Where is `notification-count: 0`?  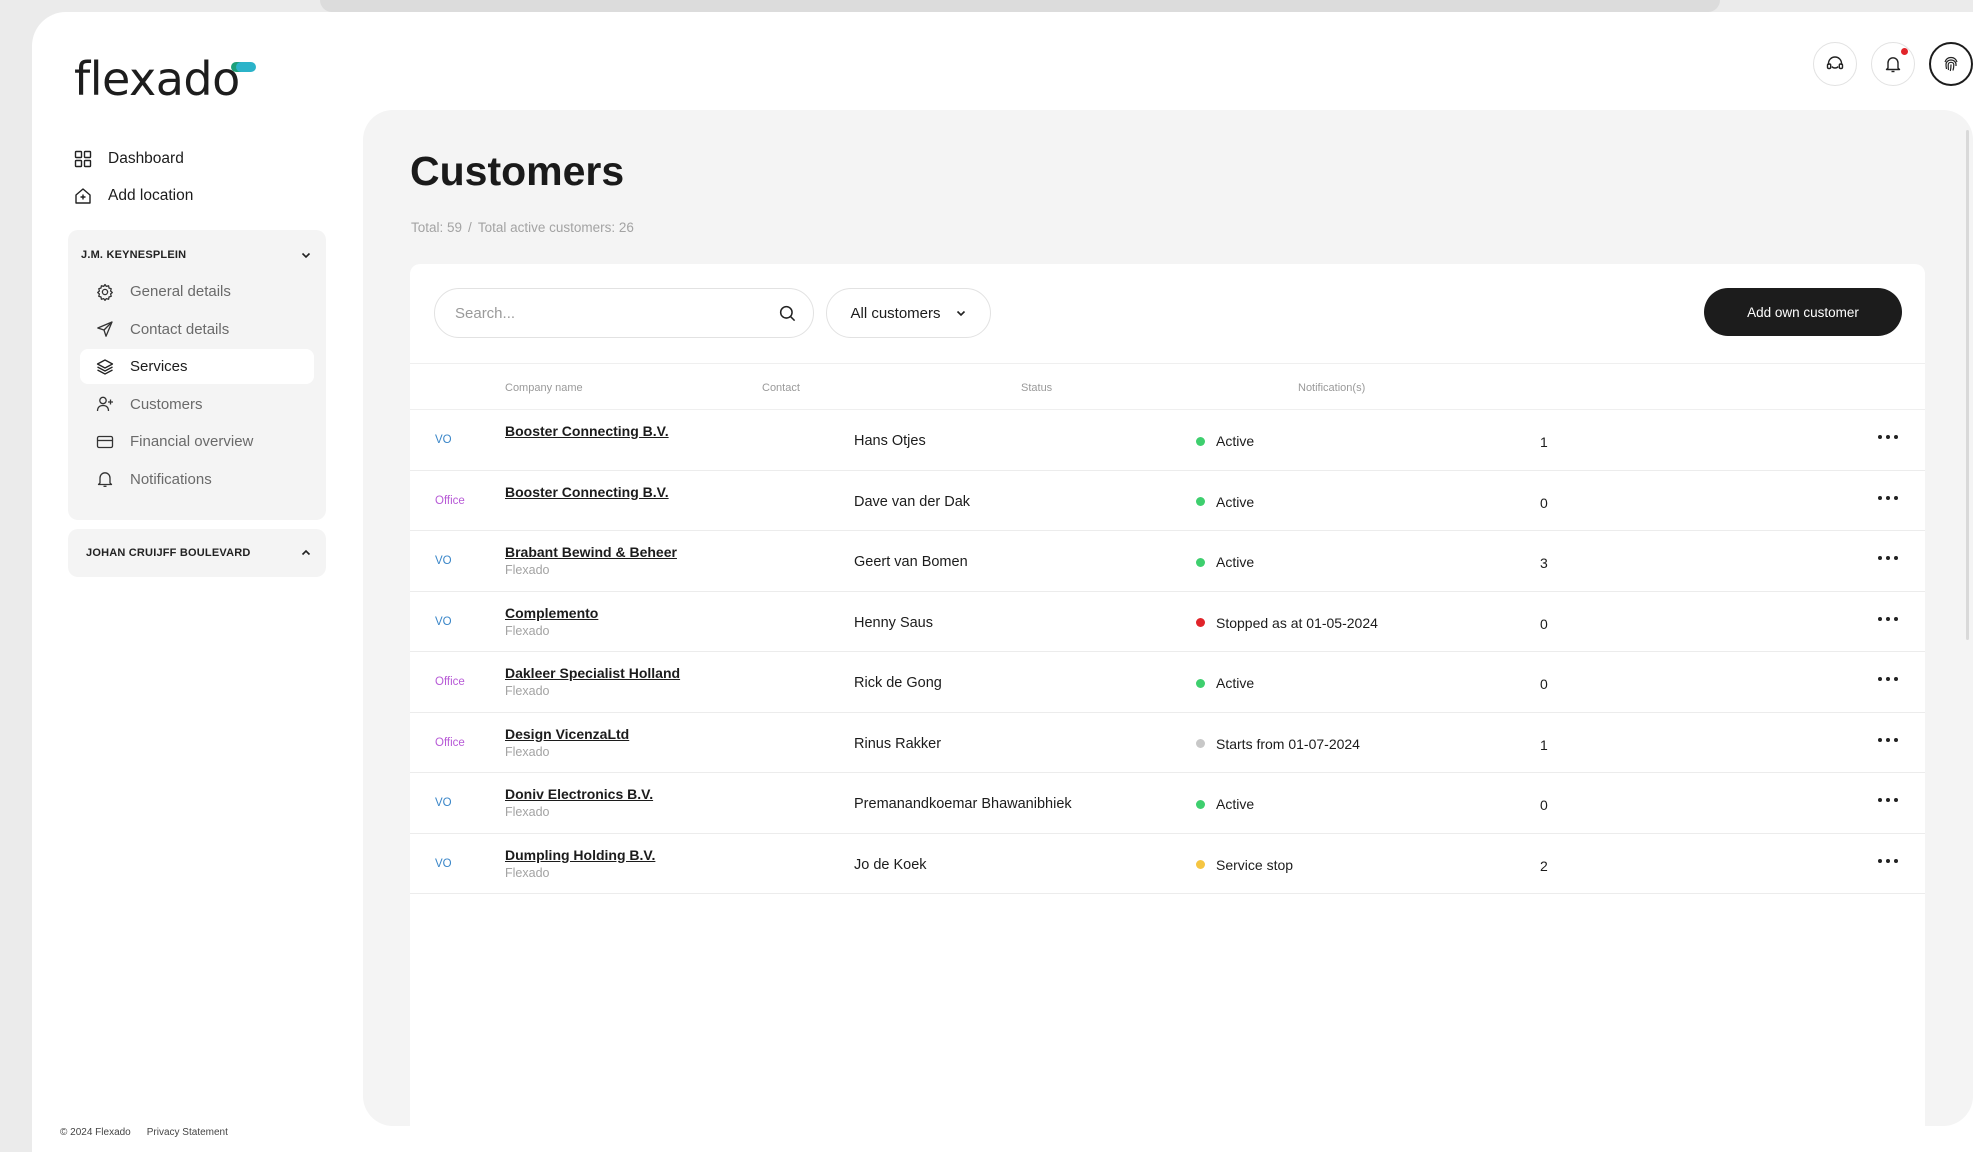 notification-count: 0 is located at coordinates (1544, 502).